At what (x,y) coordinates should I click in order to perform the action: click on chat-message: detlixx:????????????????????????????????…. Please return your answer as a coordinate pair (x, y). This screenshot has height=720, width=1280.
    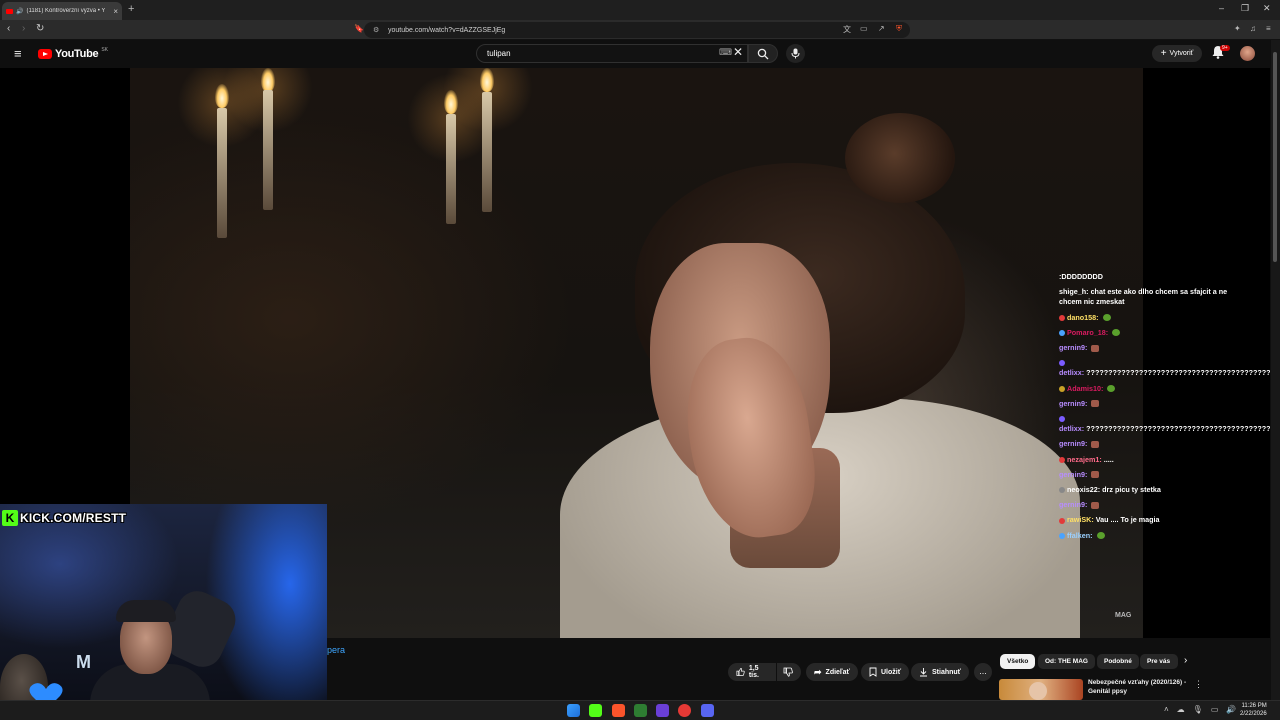
    Looking at the image, I should click on (1164, 368).